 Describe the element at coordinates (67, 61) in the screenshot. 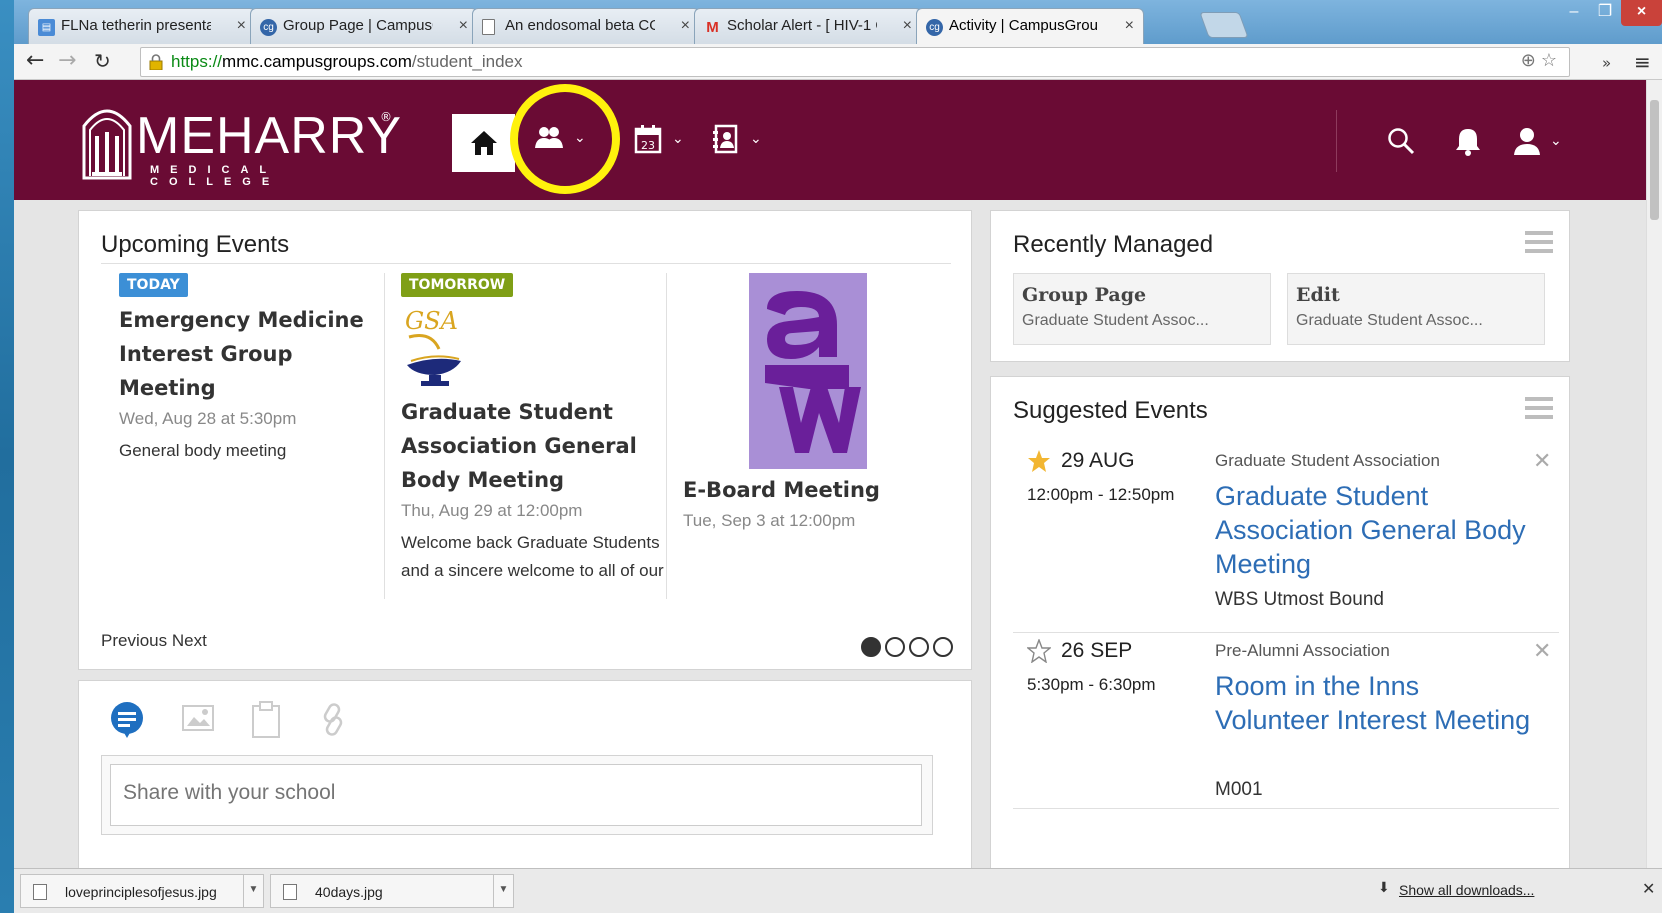

I see `forward-arrow-icon: →` at that location.